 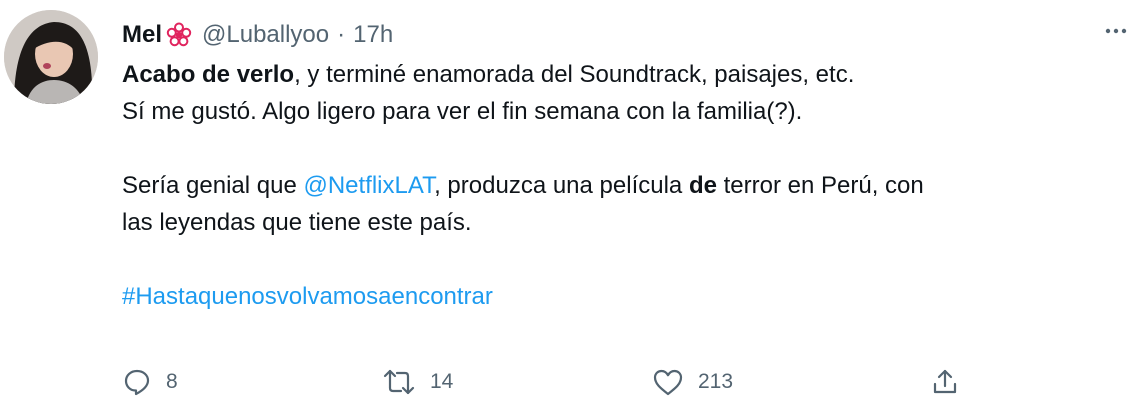 I want to click on author-handle: @Luballyoo, so click(x=265, y=35).